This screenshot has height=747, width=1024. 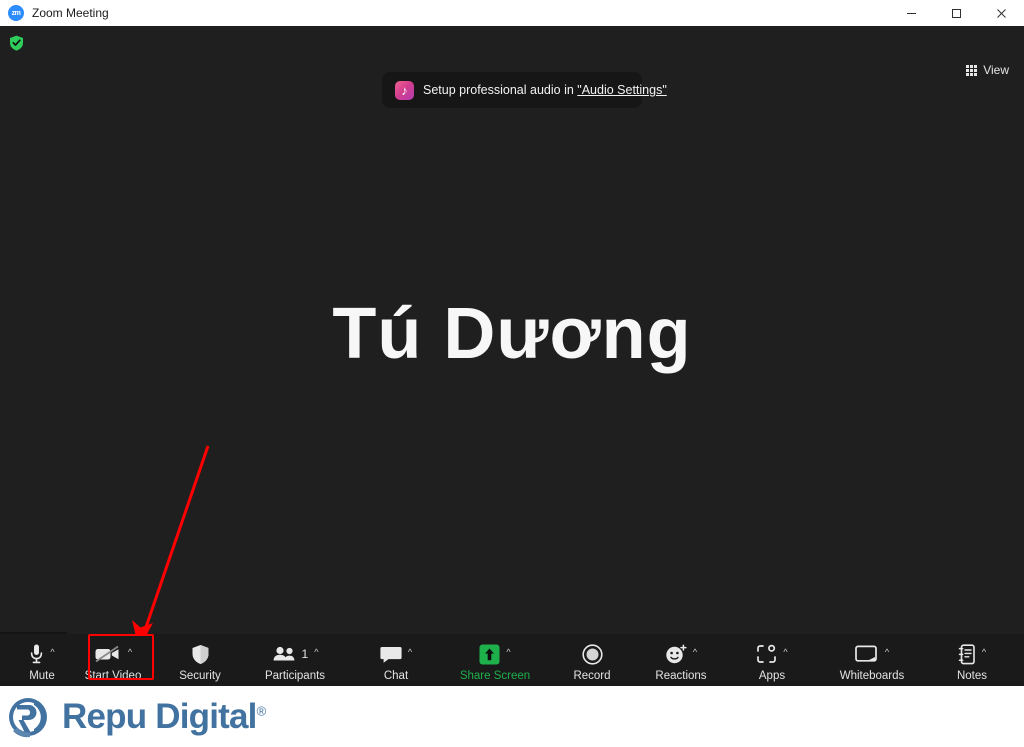 What do you see at coordinates (512, 13) in the screenshot?
I see `title-bar: zm Zoom Meeting` at bounding box center [512, 13].